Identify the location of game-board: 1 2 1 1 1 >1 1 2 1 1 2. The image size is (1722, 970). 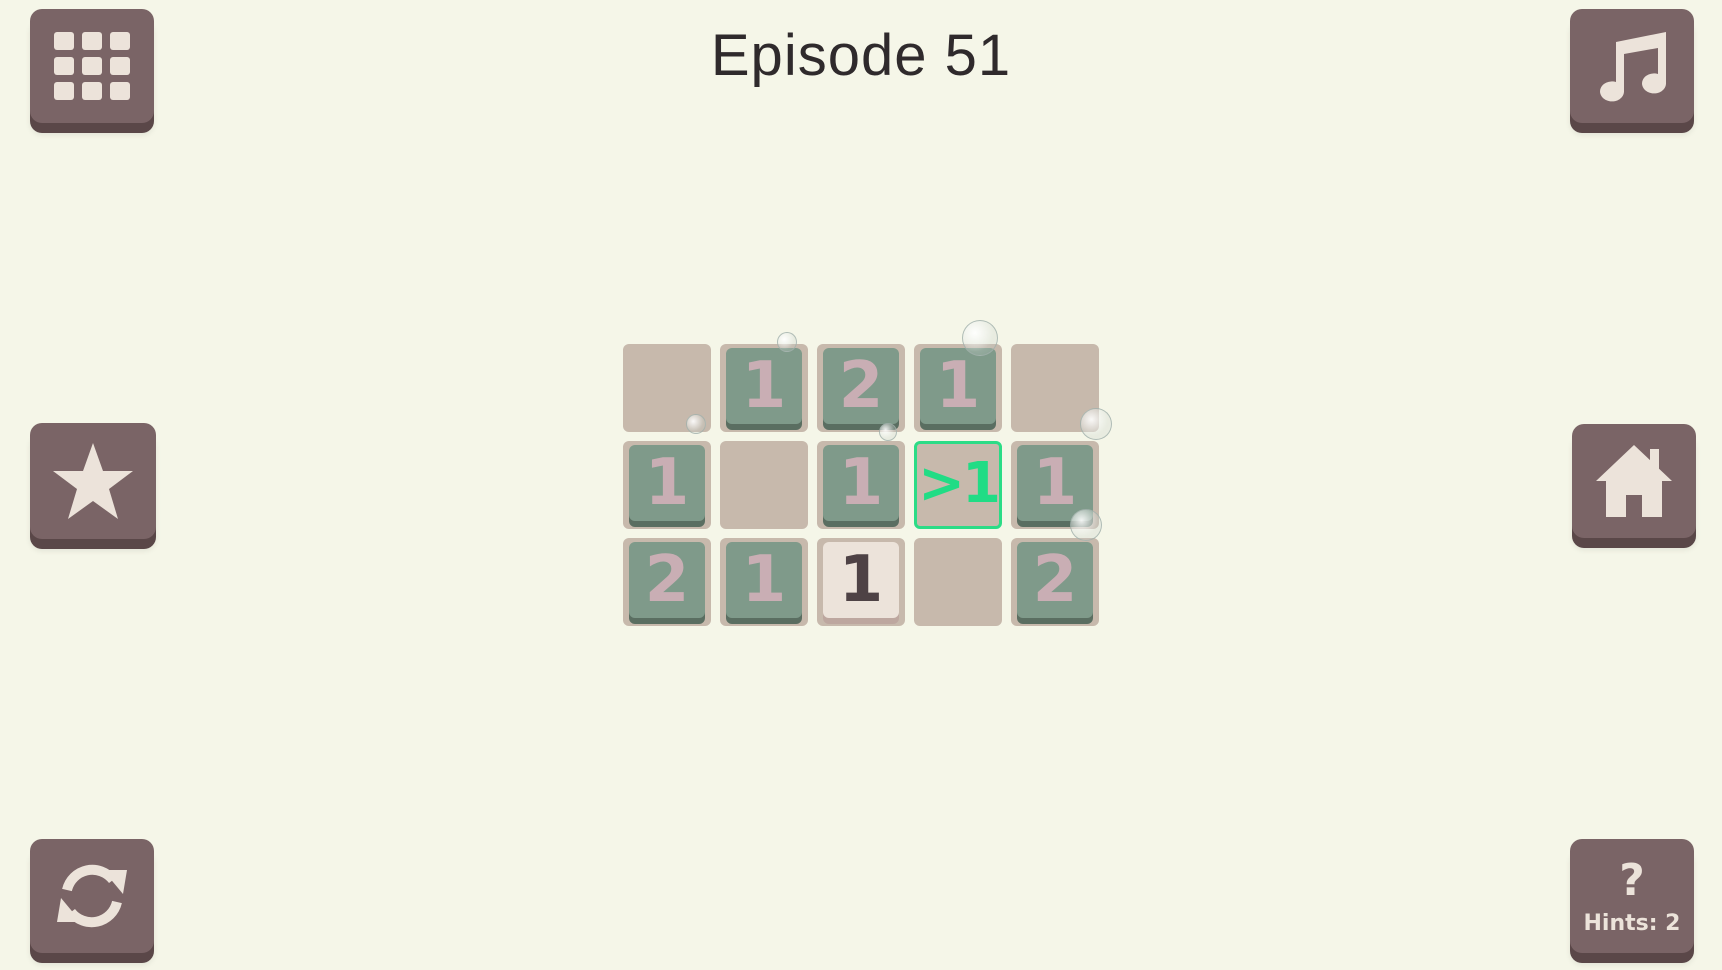
(861, 486).